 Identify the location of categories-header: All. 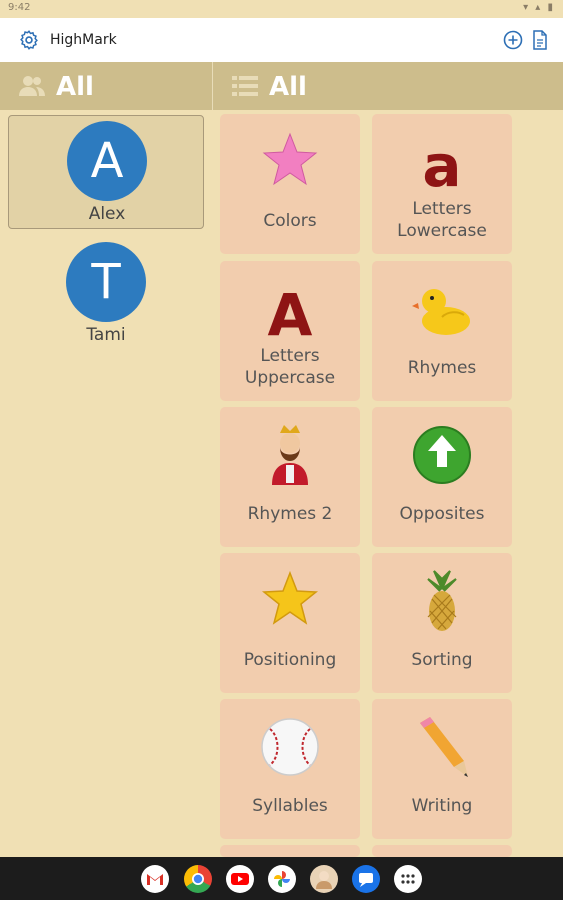
(388, 86).